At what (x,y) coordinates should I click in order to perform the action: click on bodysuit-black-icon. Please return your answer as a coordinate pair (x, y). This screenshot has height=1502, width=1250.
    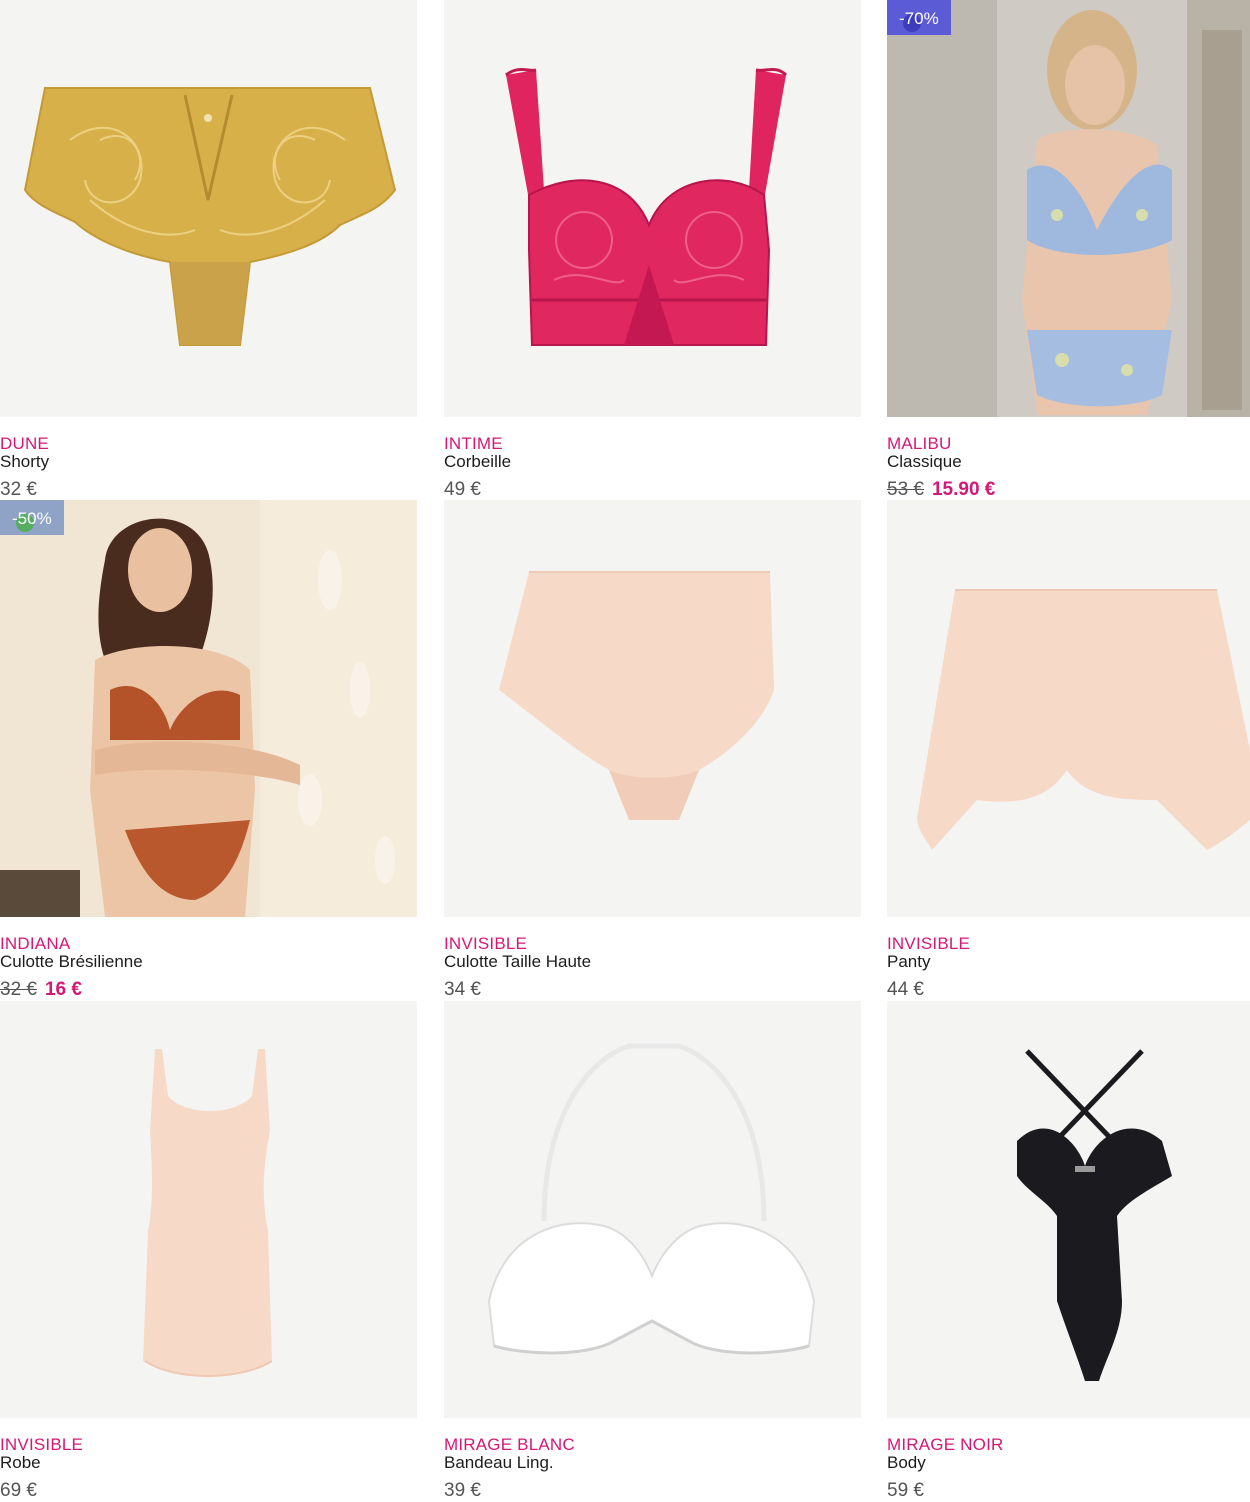
    Looking at the image, I should click on (1094, 1215).